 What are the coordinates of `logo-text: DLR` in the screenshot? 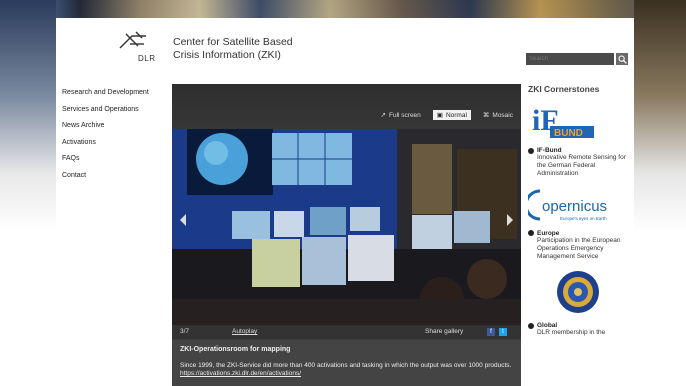 It's located at (147, 58).